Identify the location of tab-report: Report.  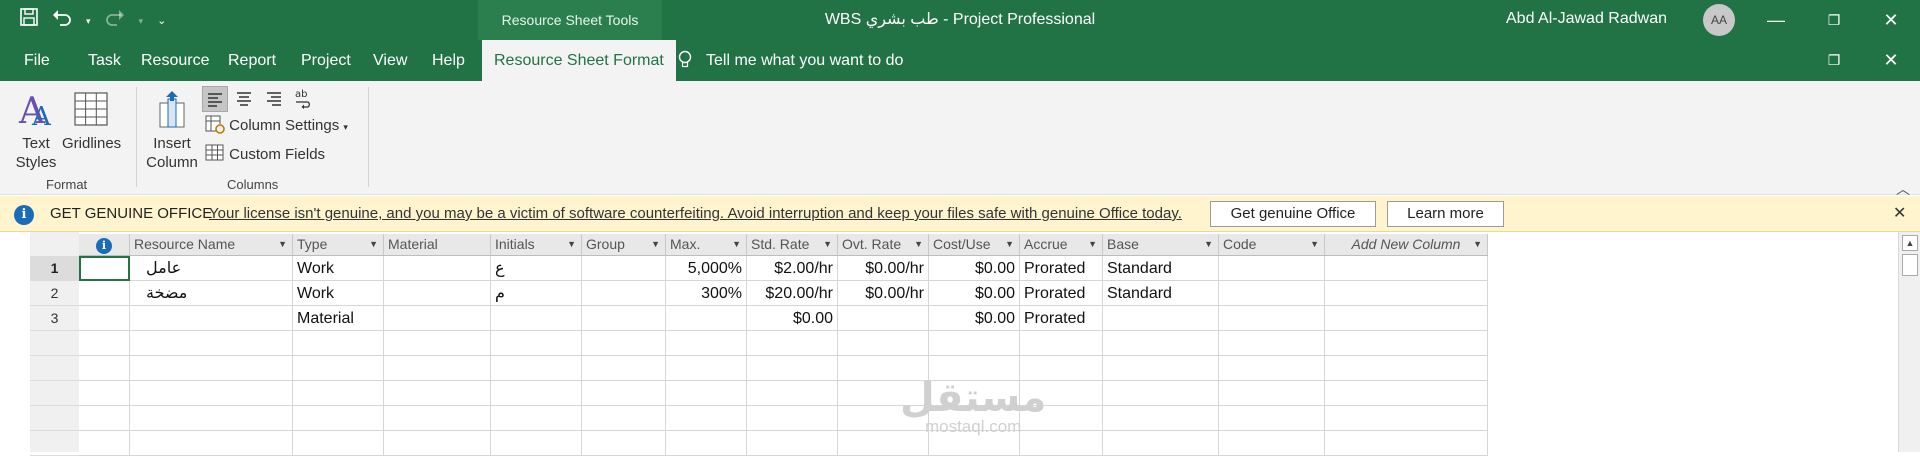
(252, 60).